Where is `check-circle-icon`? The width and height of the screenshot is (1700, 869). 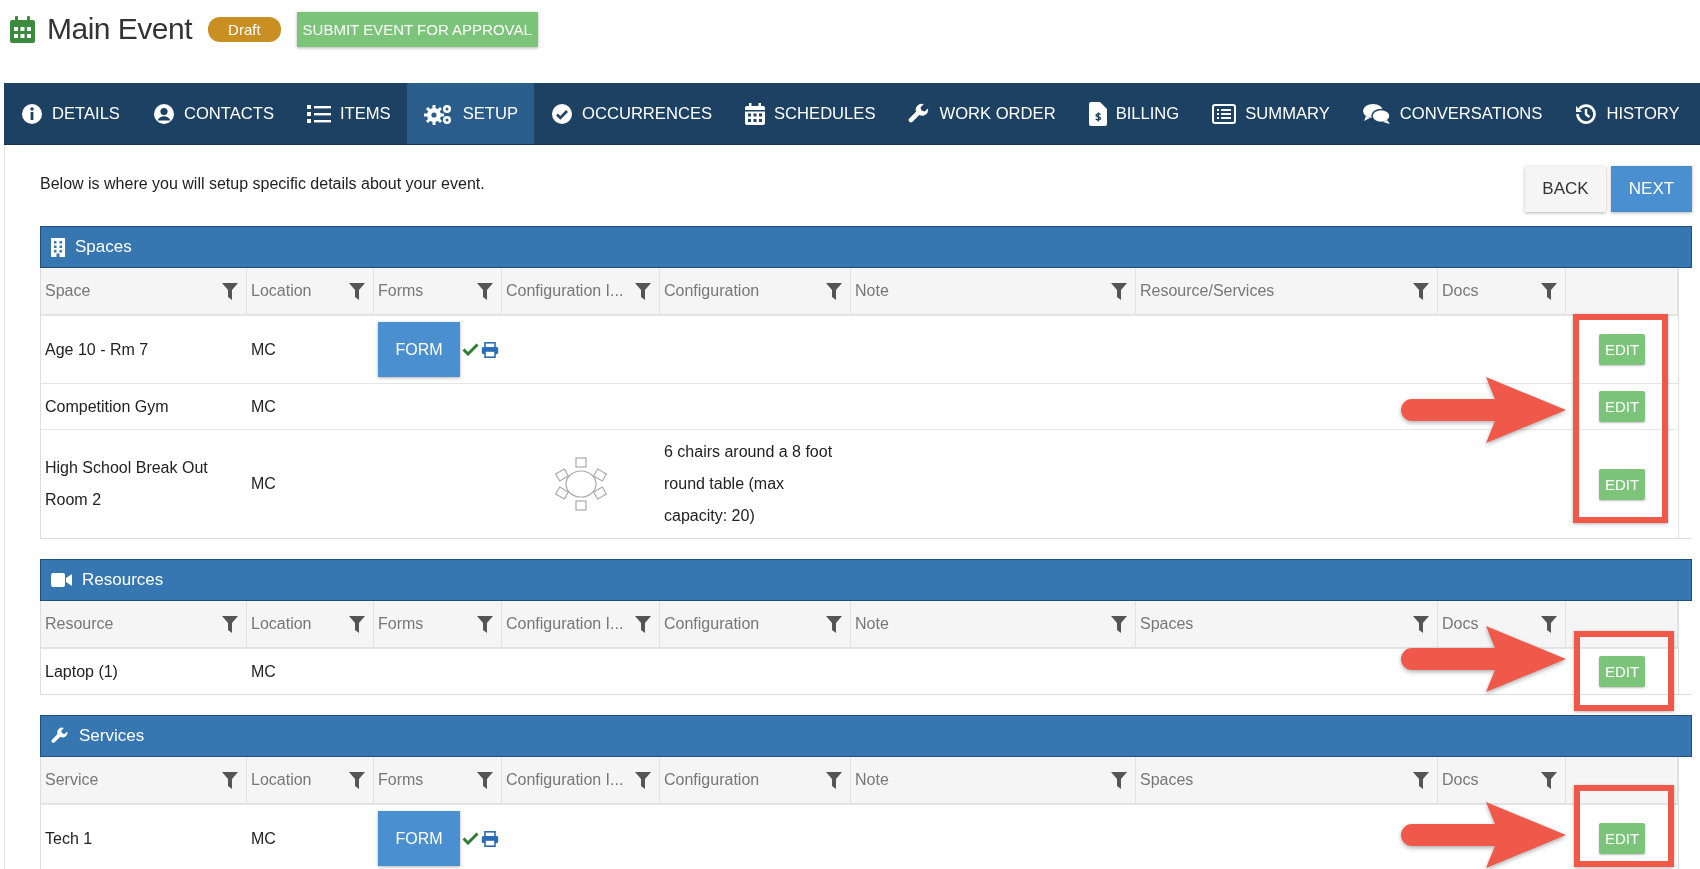 check-circle-icon is located at coordinates (562, 113).